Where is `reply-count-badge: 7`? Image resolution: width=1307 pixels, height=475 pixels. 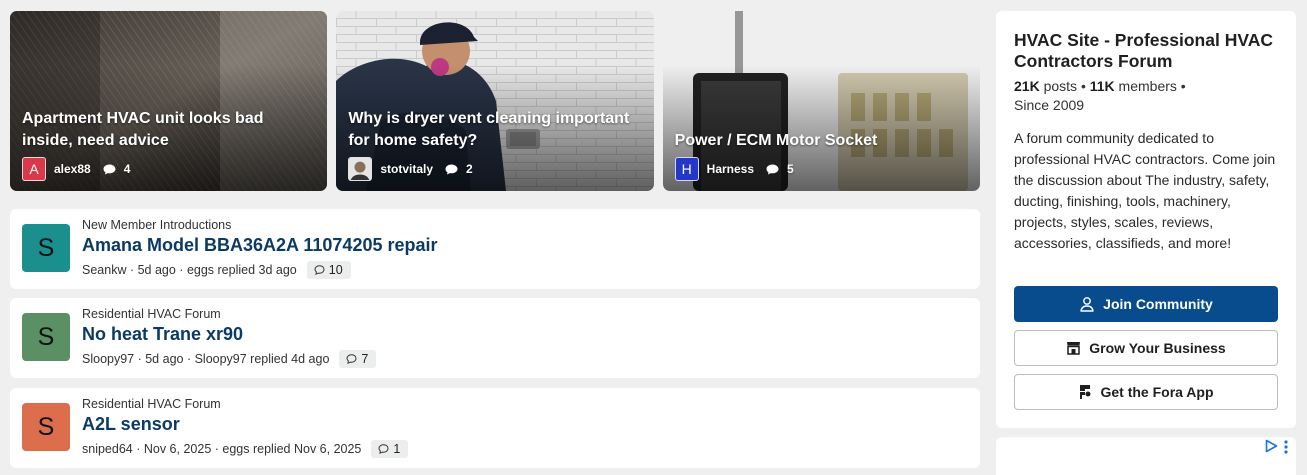
reply-count-badge: 7 is located at coordinates (358, 359).